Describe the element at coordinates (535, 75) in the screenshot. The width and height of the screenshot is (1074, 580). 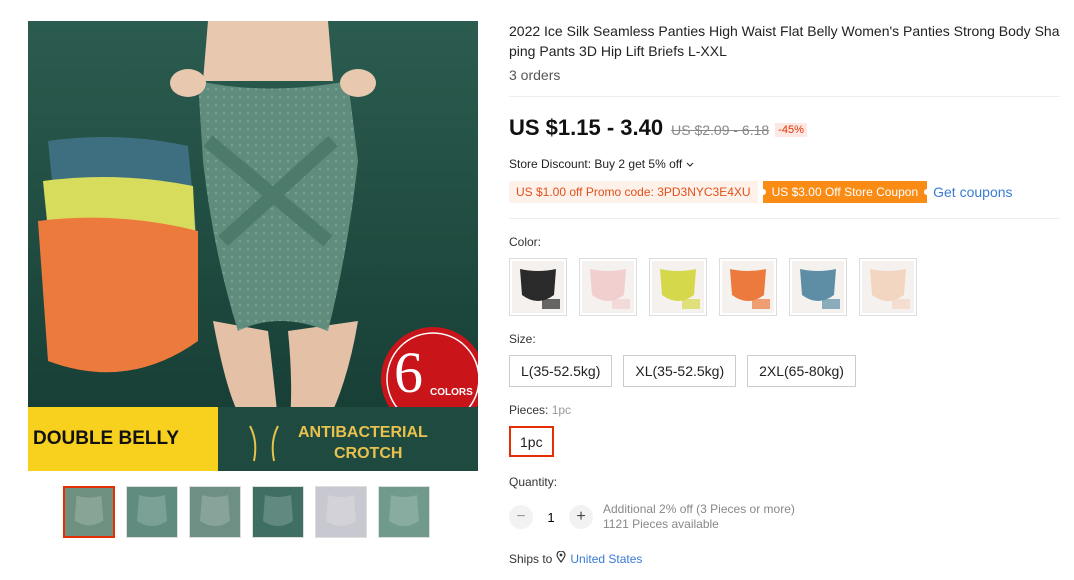
I see `order-count: 3 orders` at that location.